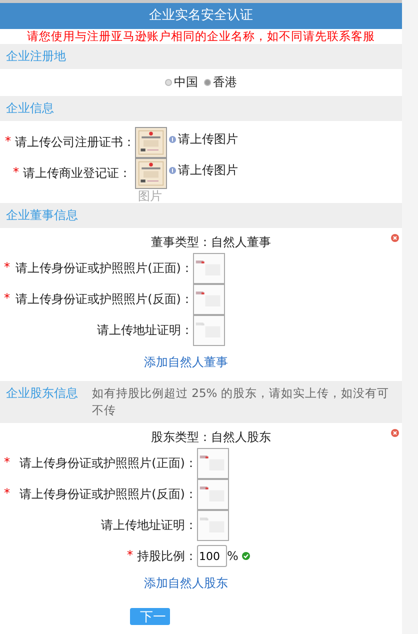 The width and height of the screenshot is (418, 634). What do you see at coordinates (77, 173) in the screenshot?
I see `field-label: 请上传商业登记证：` at bounding box center [77, 173].